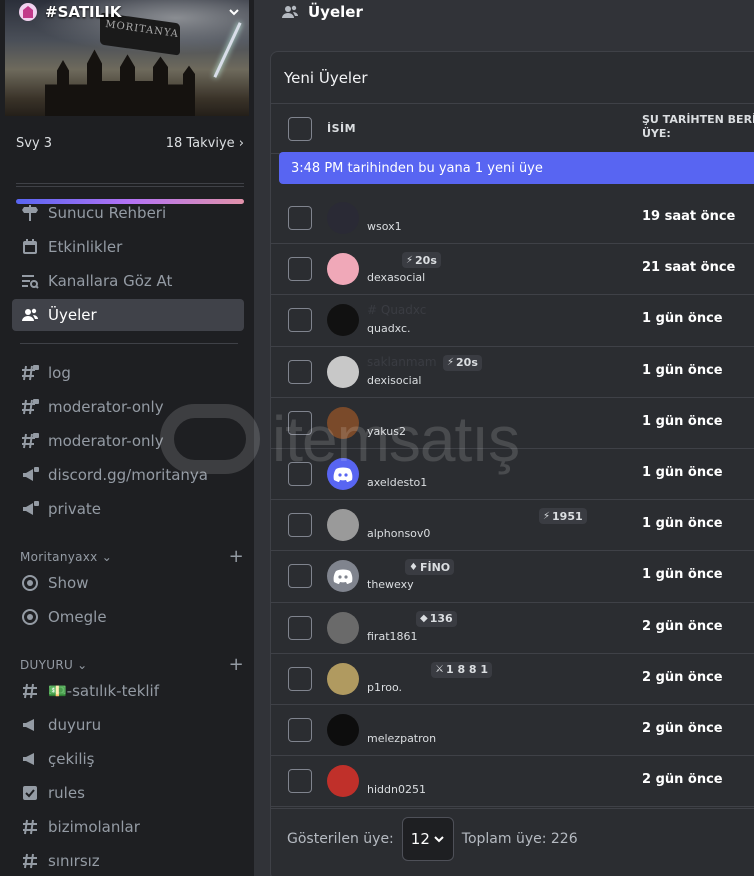 The width and height of the screenshot is (754, 876). What do you see at coordinates (132, 664) in the screenshot?
I see `category-duyuru: DUYURU ⌄ +` at bounding box center [132, 664].